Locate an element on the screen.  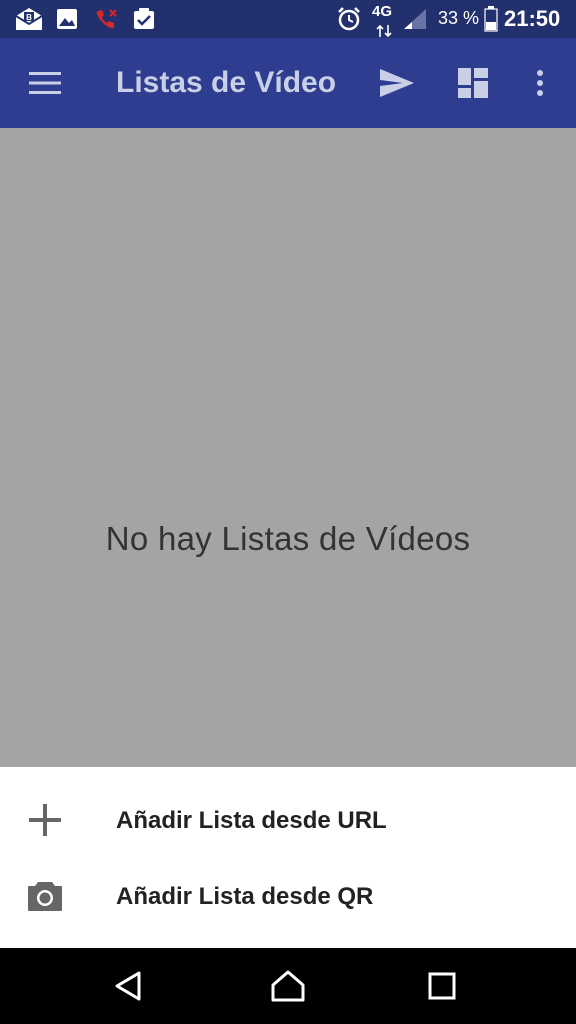
home-icon is located at coordinates (288, 986).